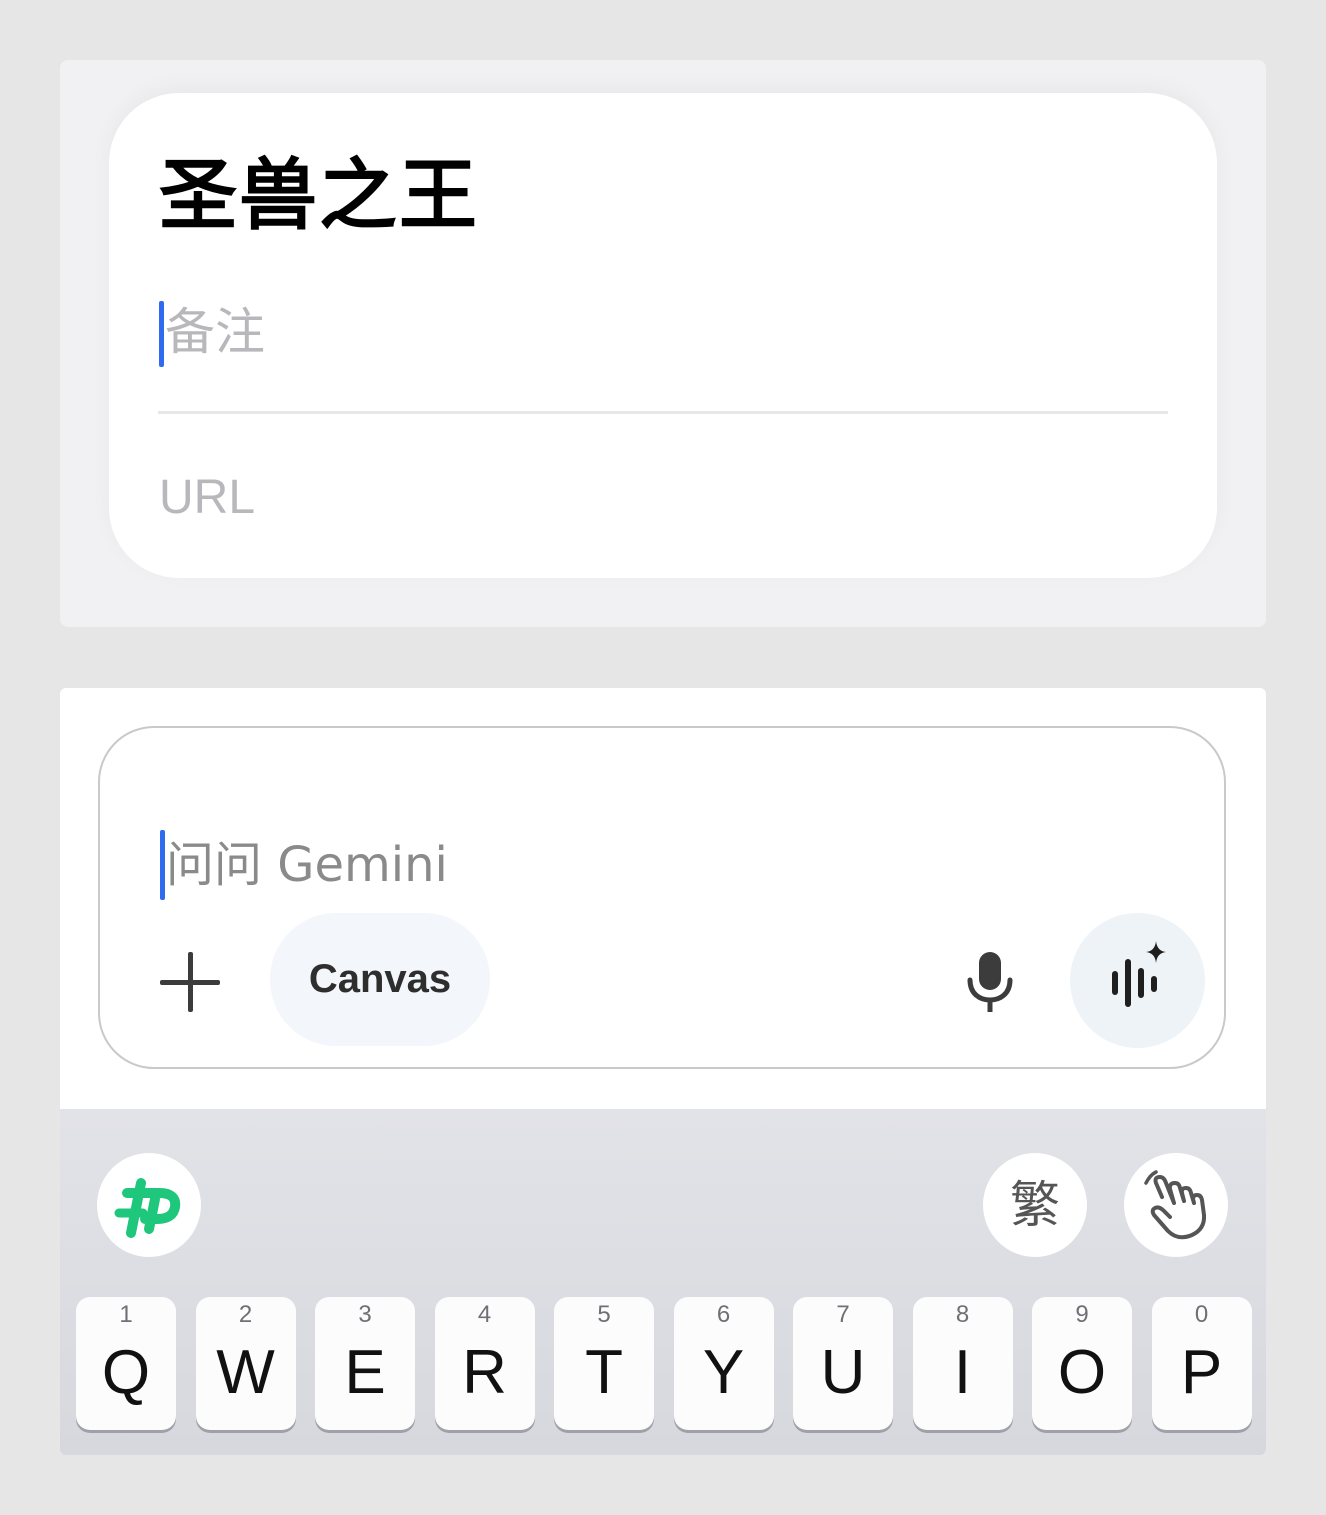  What do you see at coordinates (664, 1363) in the screenshot?
I see `keyboard-row-qwerty: 1 Q 2 W 3 E 4 R 5 T 6 Y 7 U 8 I 9 O 0 P` at bounding box center [664, 1363].